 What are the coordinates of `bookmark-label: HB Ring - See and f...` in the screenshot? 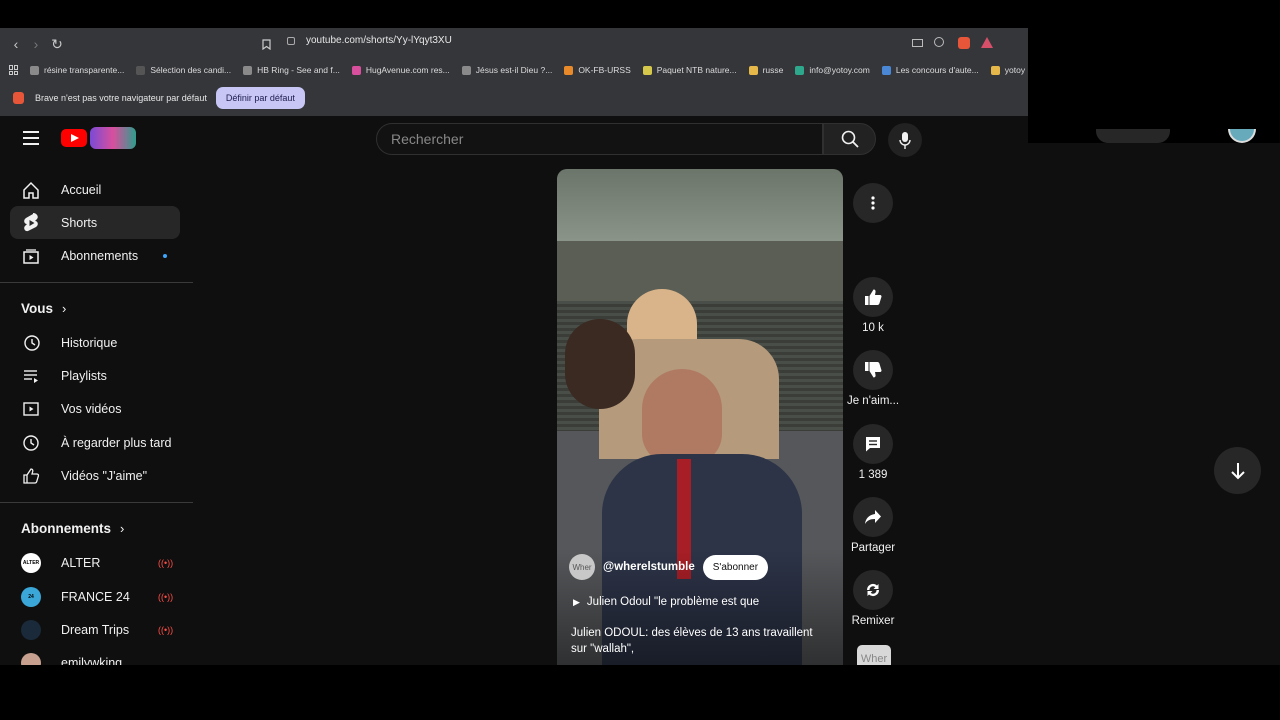 It's located at (298, 70).